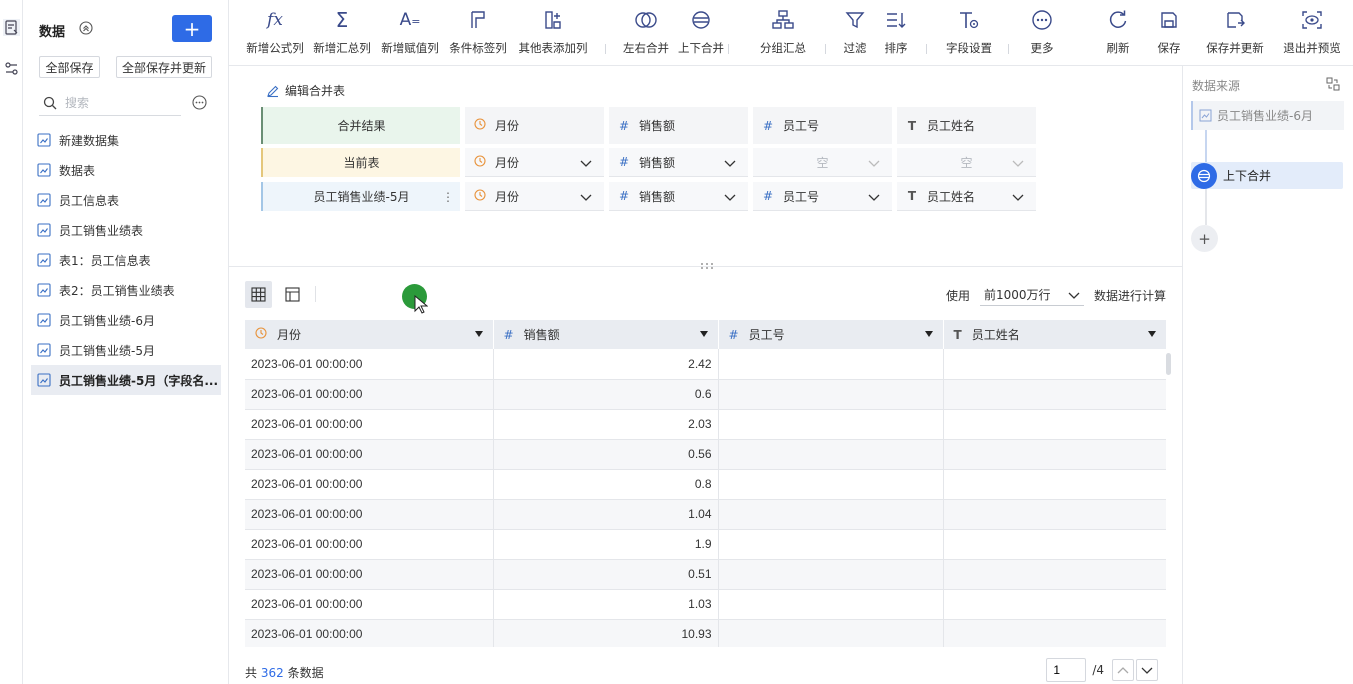  Describe the element at coordinates (11, 68) in the screenshot. I see `relation-nav-icon` at that location.